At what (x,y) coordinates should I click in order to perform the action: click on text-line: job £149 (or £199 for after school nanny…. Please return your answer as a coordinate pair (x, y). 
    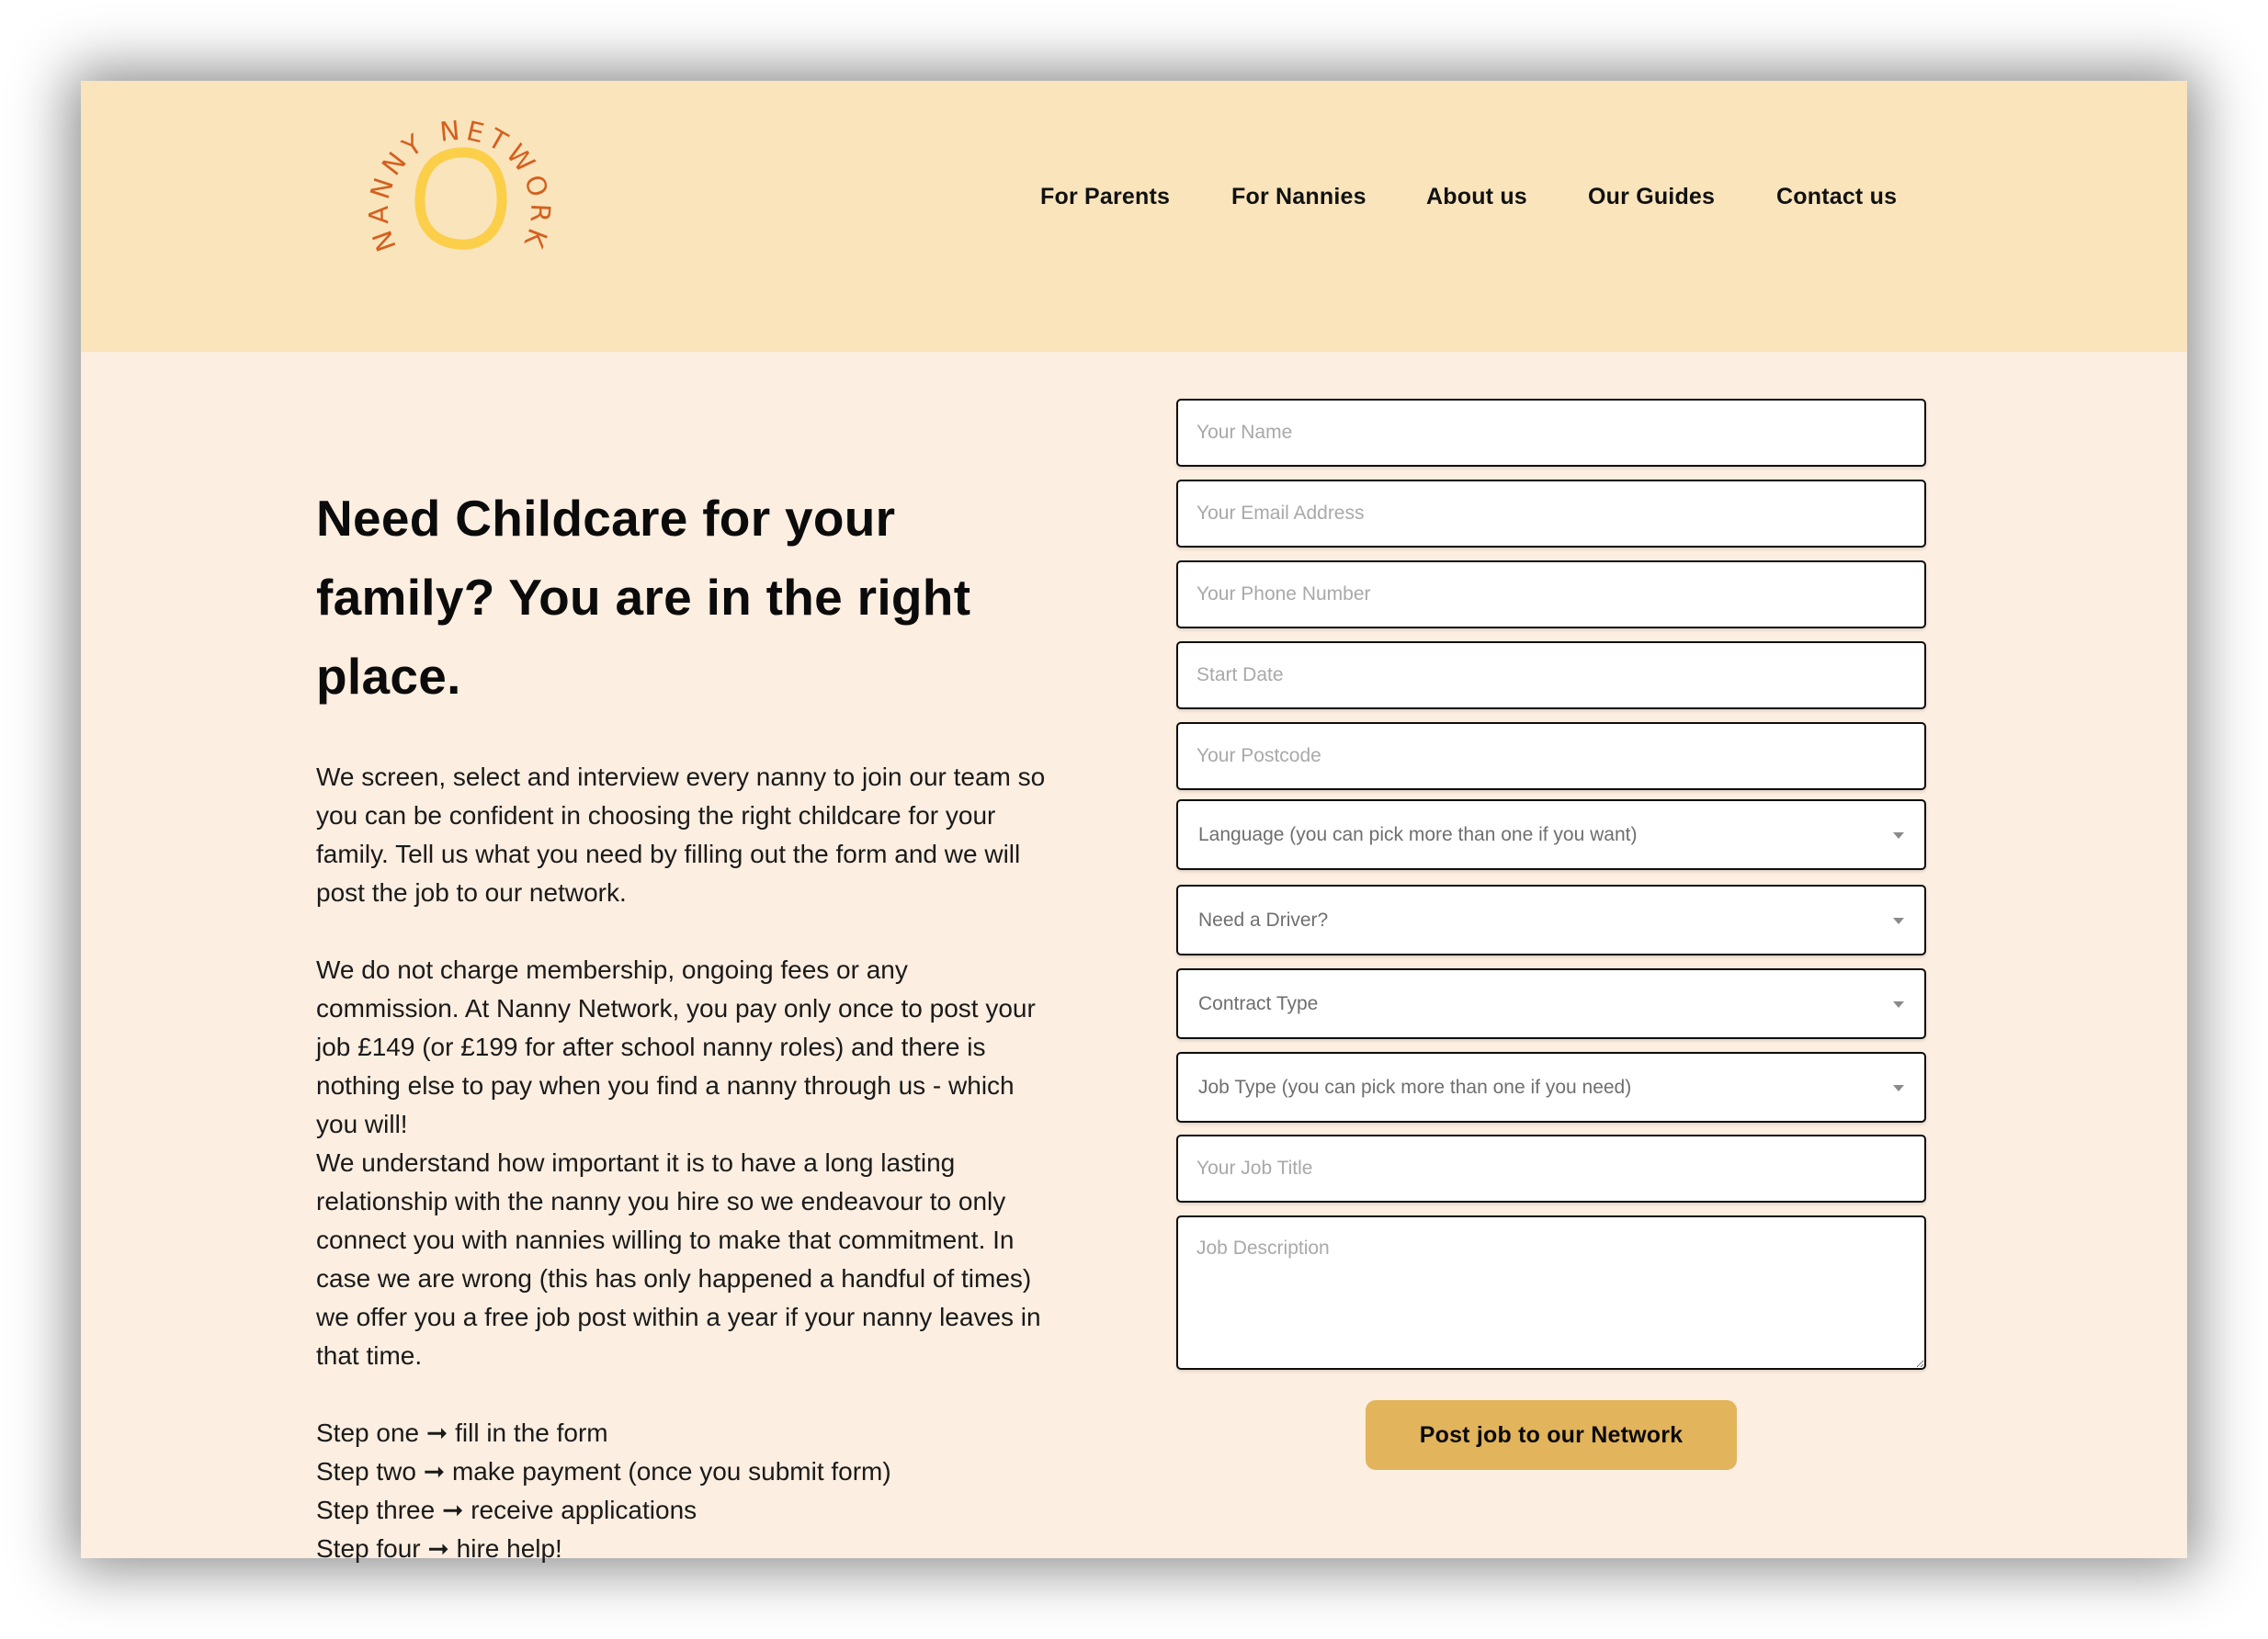
    Looking at the image, I should click on (651, 1047).